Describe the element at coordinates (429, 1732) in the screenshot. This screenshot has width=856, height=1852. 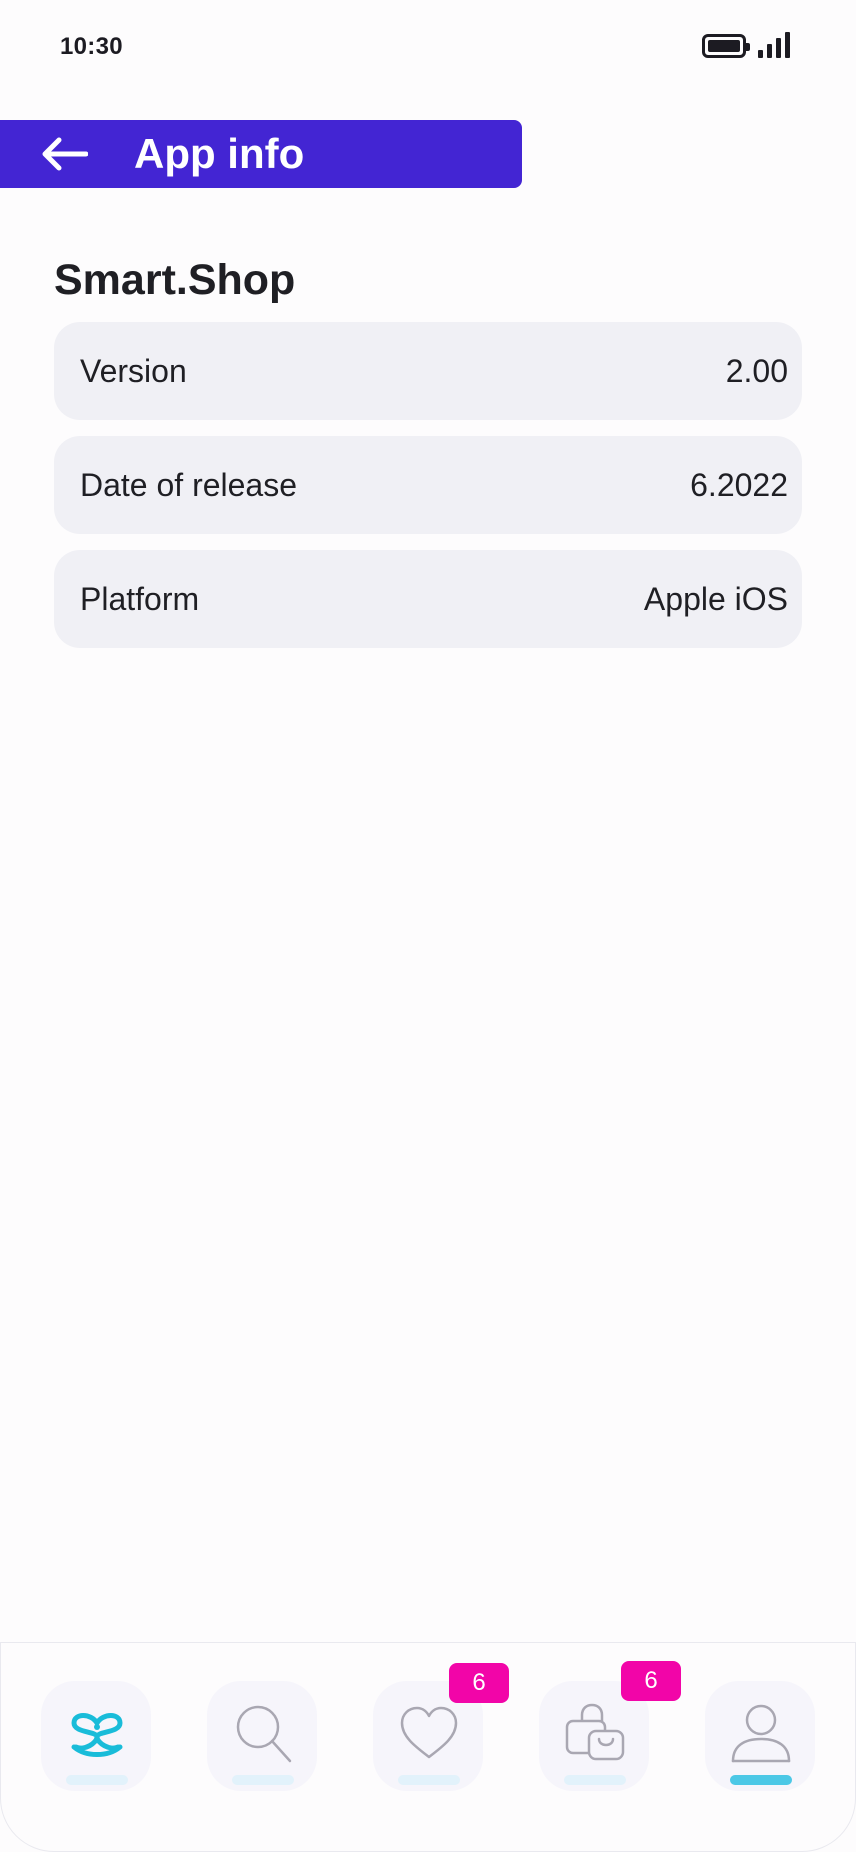
I see `heart-icon` at that location.